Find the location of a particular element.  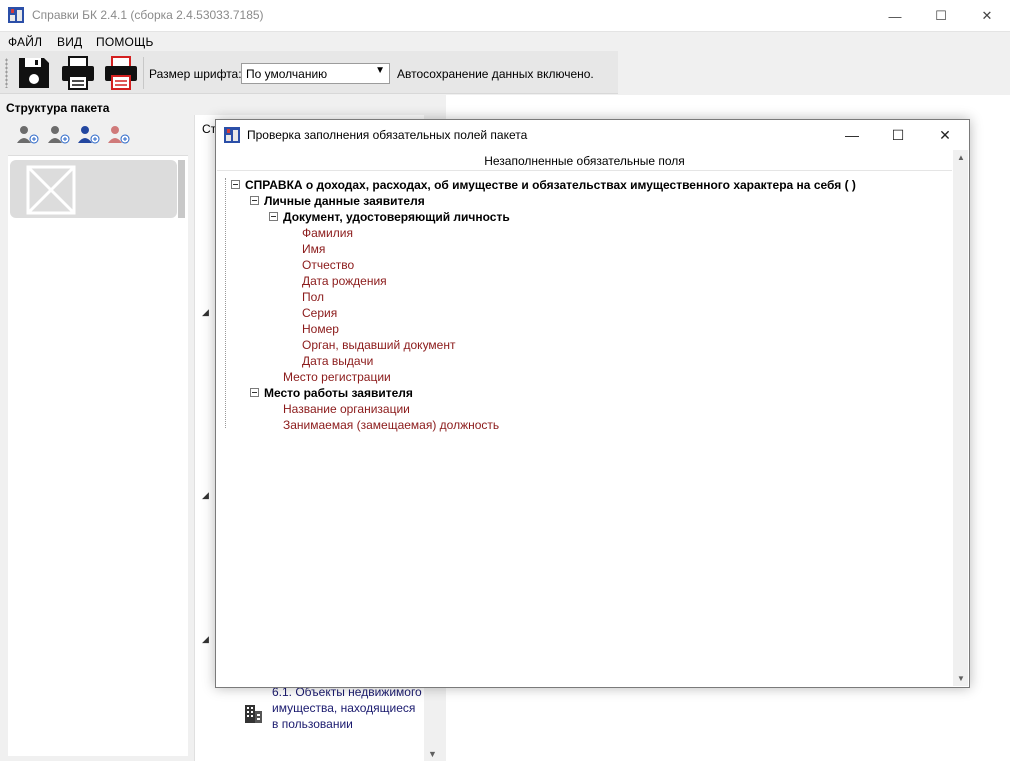

tree-leaf-field: Пол is located at coordinates (313, 297).